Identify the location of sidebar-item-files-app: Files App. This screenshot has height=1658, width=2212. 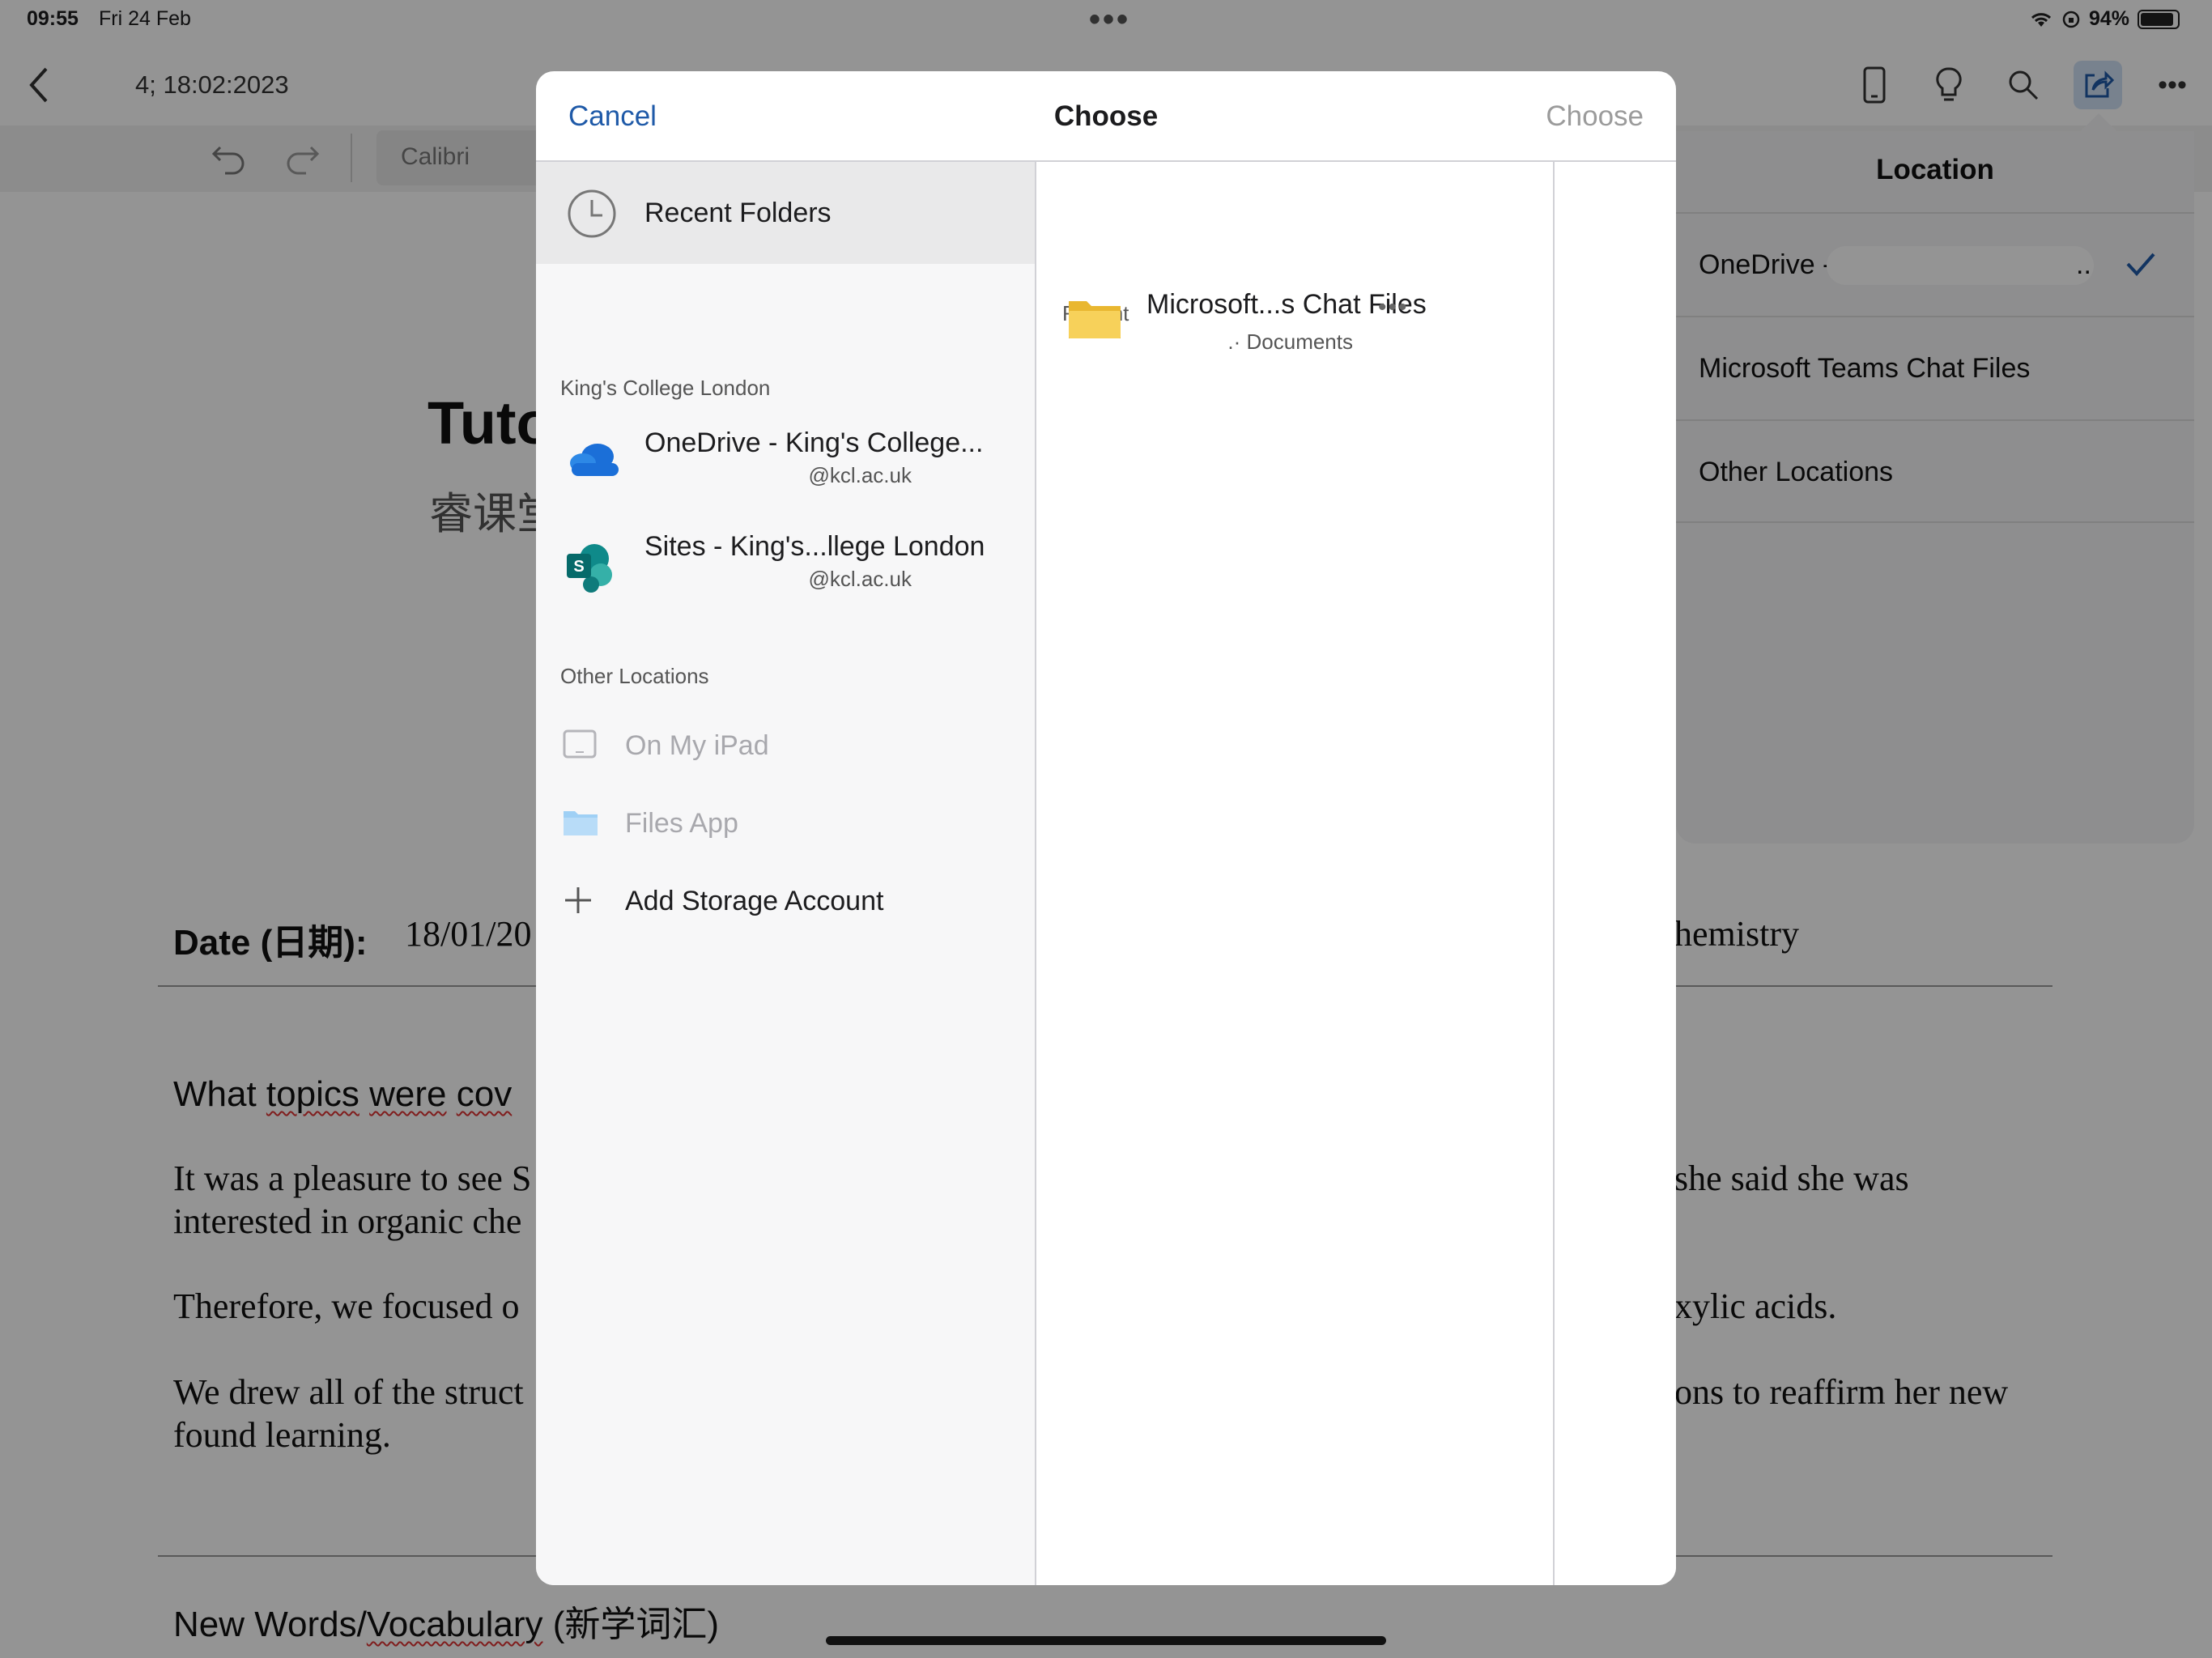
(786, 822).